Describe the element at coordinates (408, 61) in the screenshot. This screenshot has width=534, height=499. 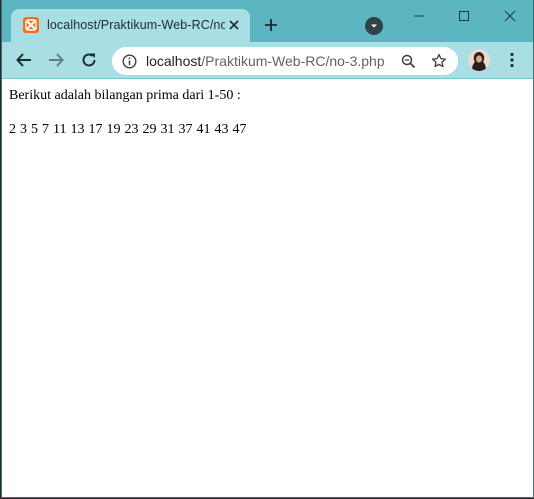
I see `zoom-icon` at that location.